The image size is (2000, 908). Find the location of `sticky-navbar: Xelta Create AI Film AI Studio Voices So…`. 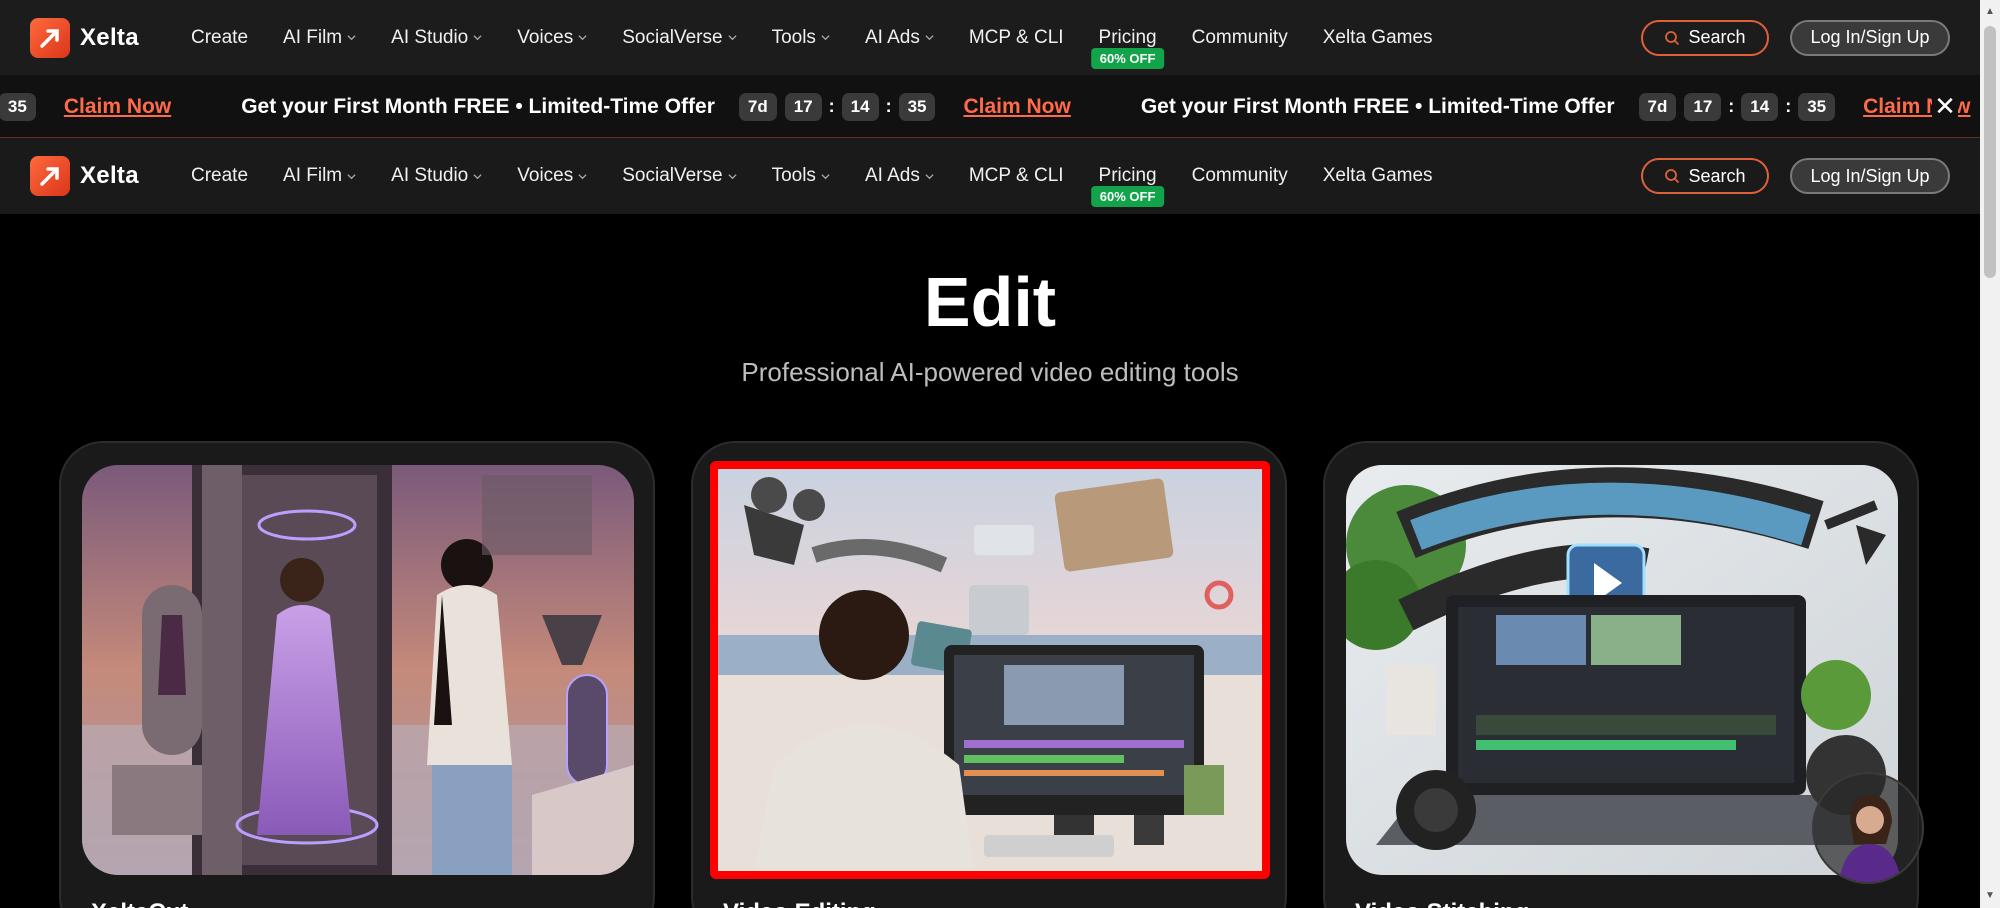

sticky-navbar: Xelta Create AI Film AI Studio Voices So… is located at coordinates (990, 176).